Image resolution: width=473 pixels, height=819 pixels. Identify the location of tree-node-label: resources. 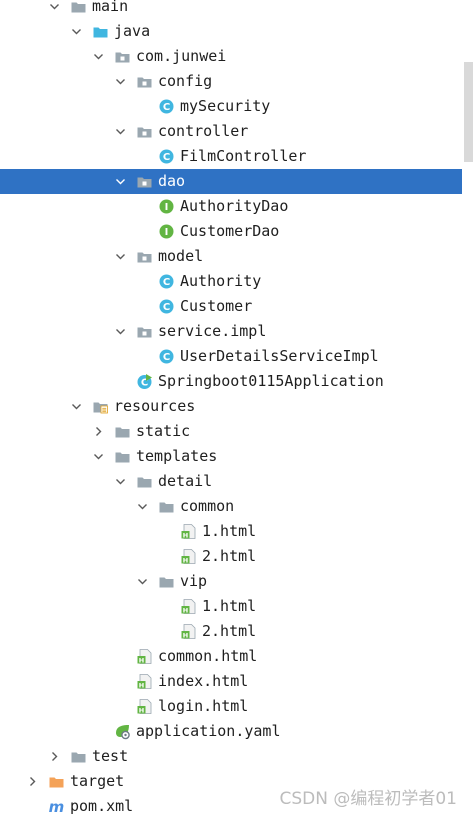
(155, 406).